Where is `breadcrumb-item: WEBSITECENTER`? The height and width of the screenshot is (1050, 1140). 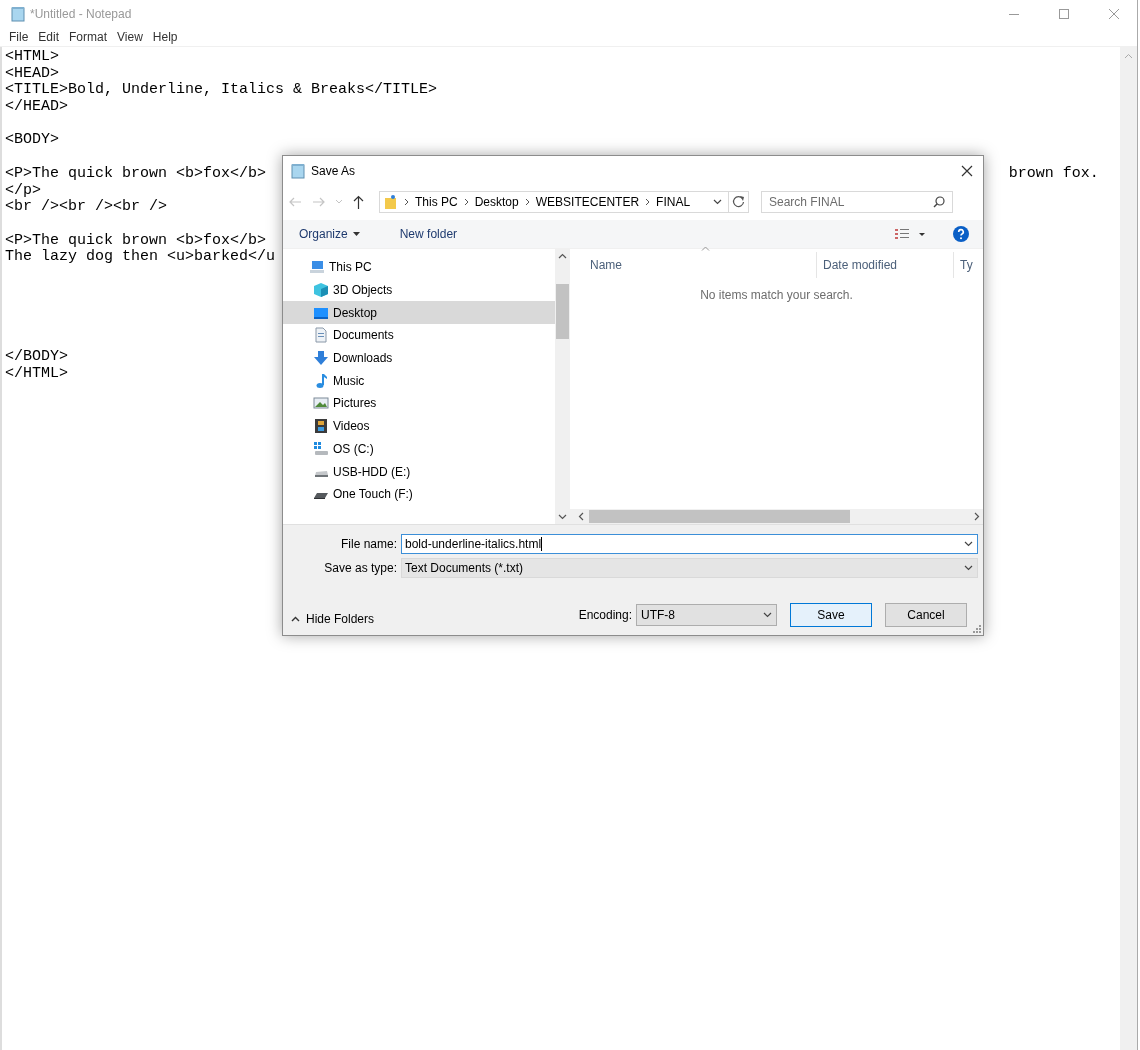
breadcrumb-item: WEBSITECENTER is located at coordinates (587, 201).